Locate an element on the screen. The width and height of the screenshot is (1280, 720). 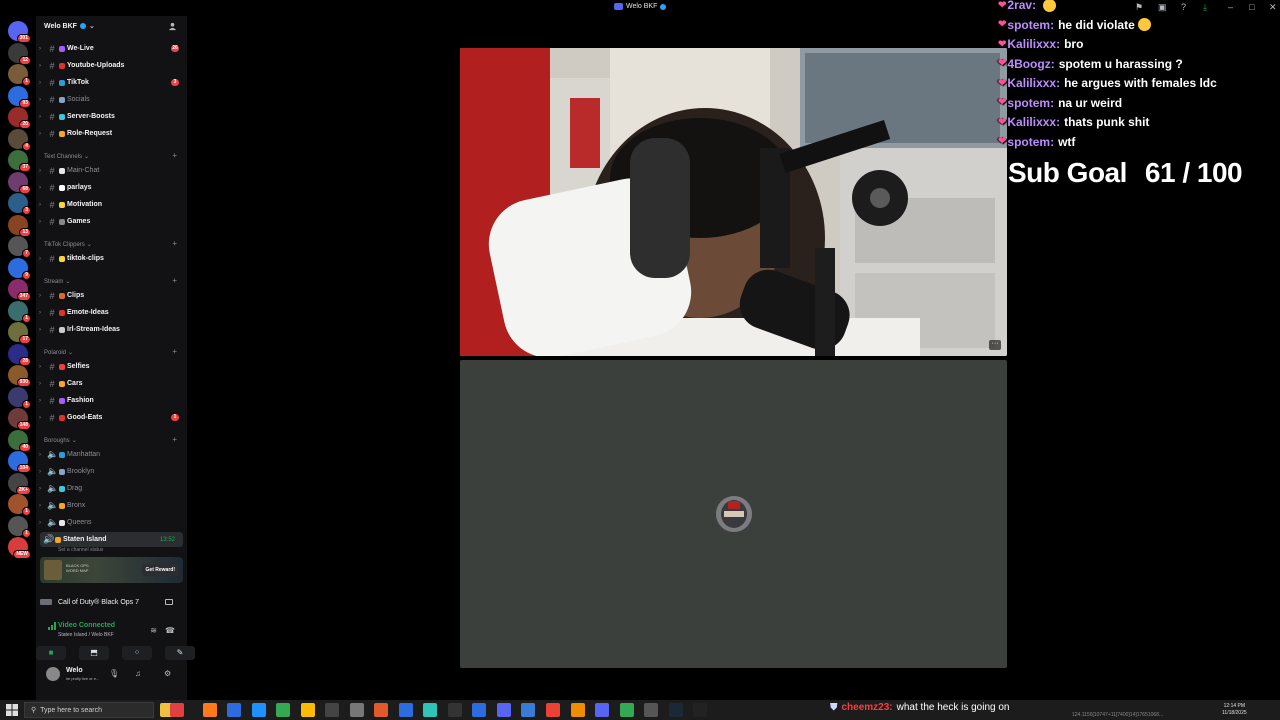
server-icon: 68 is located at coordinates (19, 182).